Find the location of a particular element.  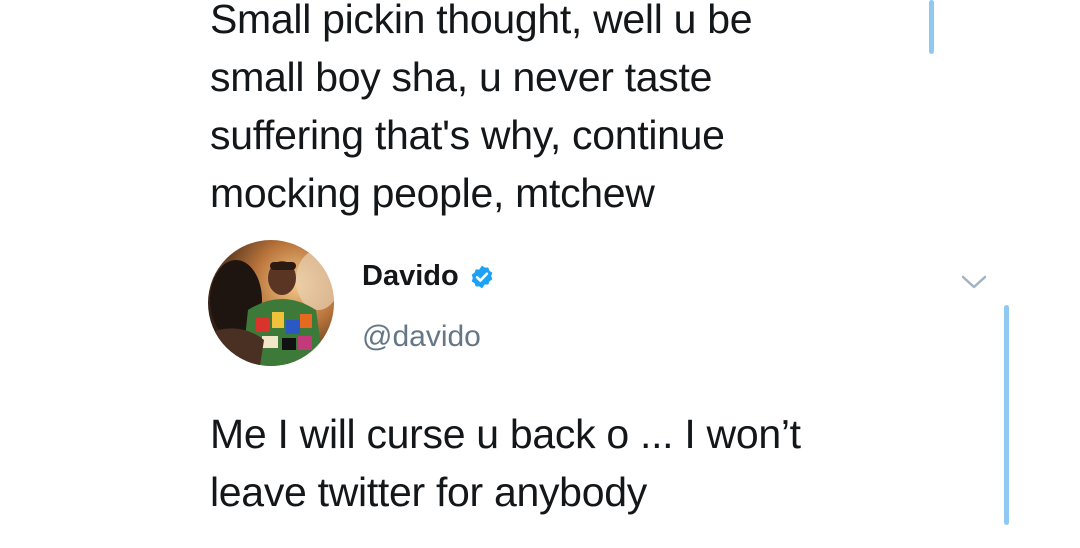

tweet-text-line: mocking people, mtchew is located at coordinates (432, 193).